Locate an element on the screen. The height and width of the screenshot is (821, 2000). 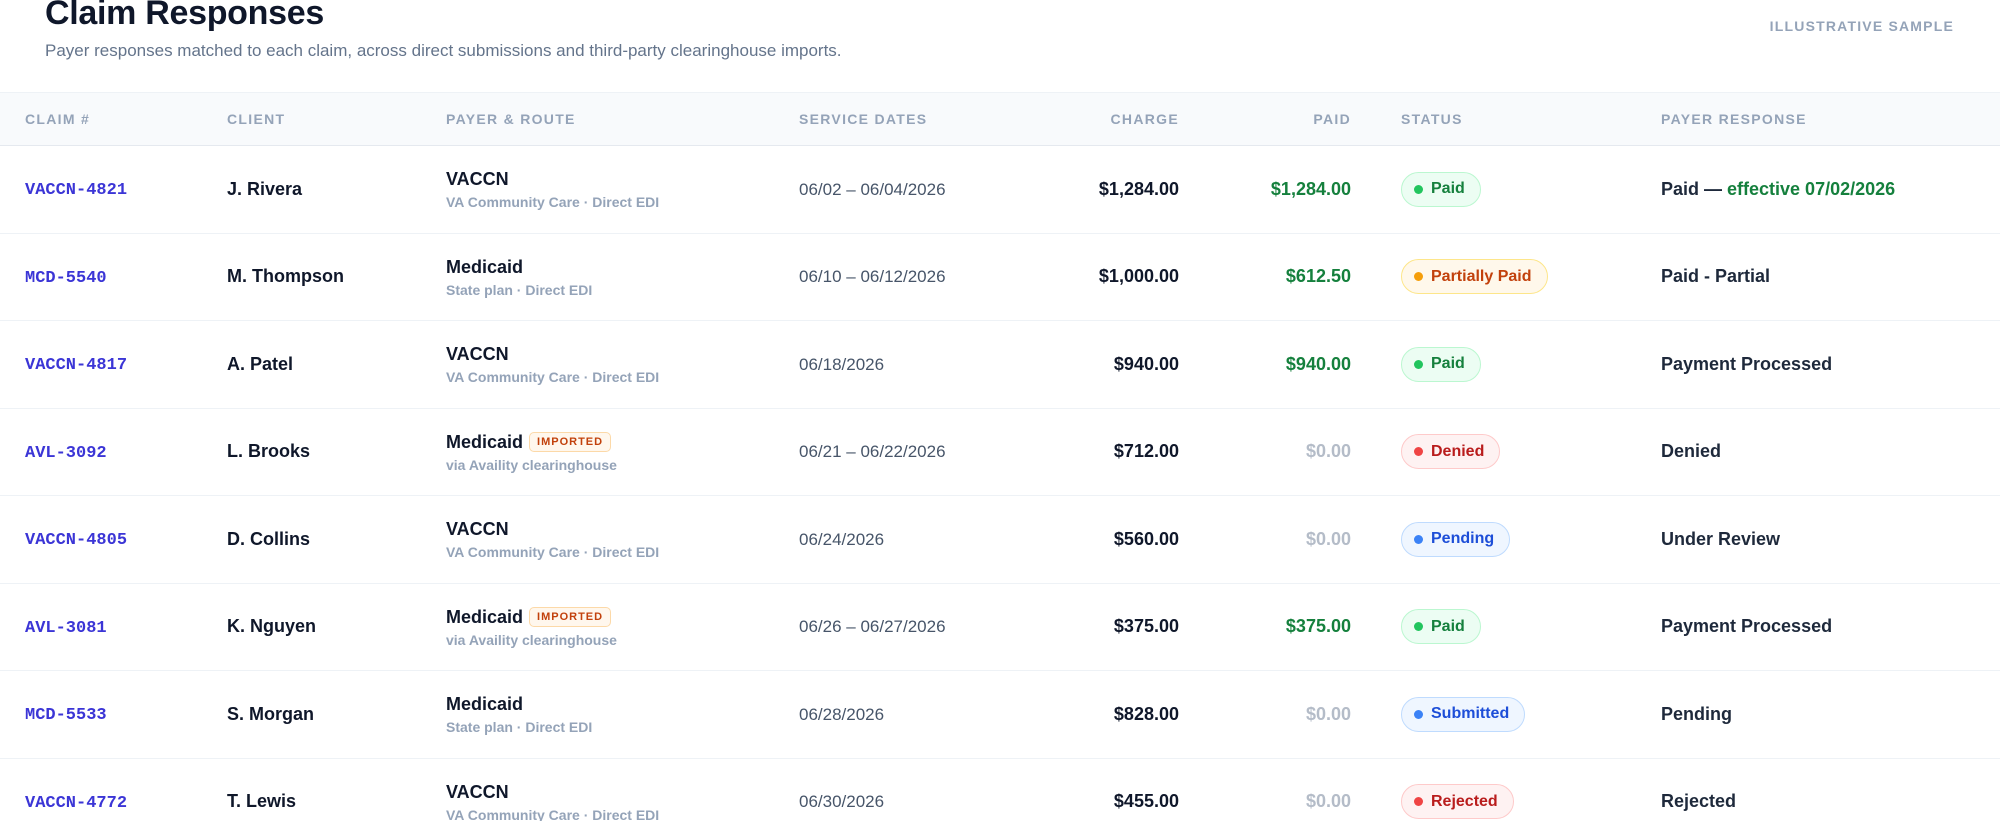
client-name: S. Morgan is located at coordinates (271, 713).